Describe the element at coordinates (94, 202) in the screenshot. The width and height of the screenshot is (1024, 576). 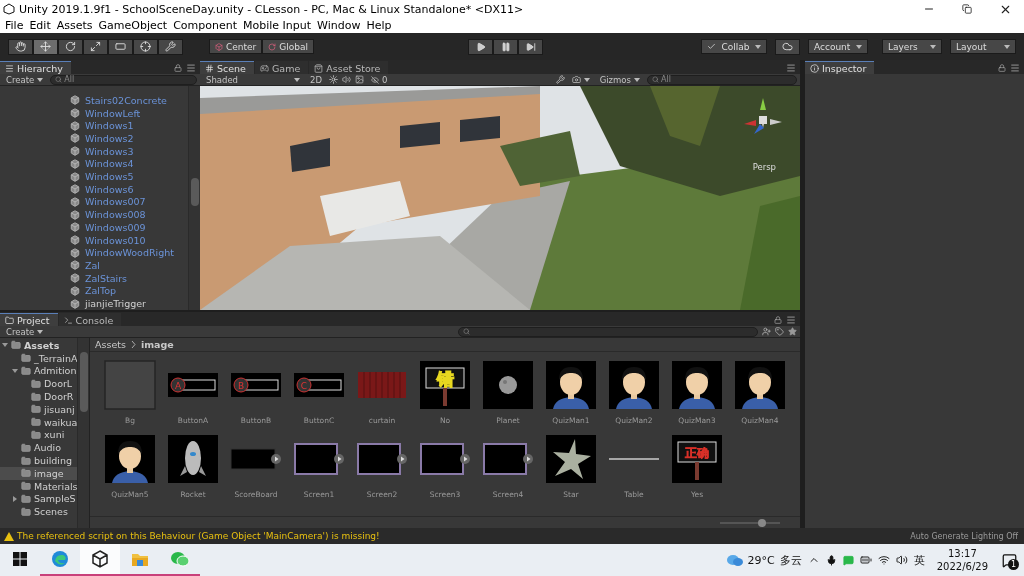
I see `hierarchy-item: Windows007` at that location.